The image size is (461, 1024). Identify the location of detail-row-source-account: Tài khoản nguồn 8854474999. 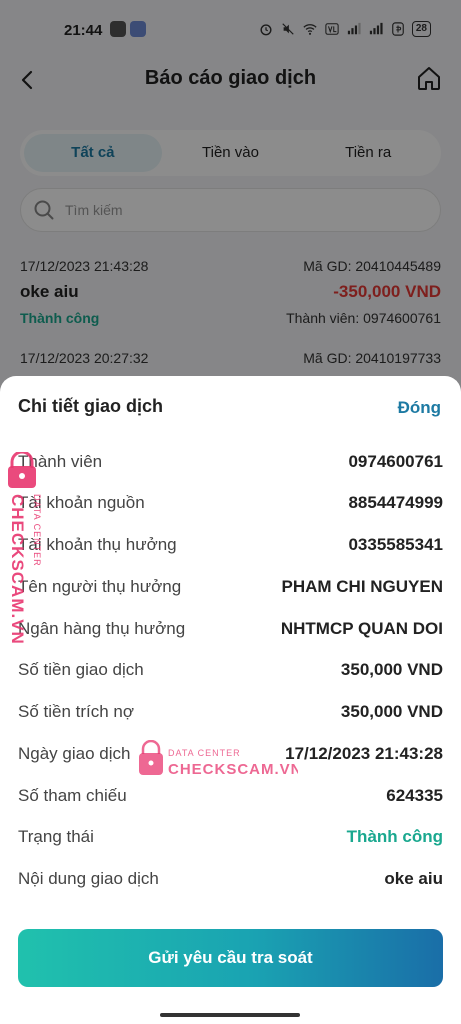
(230, 503).